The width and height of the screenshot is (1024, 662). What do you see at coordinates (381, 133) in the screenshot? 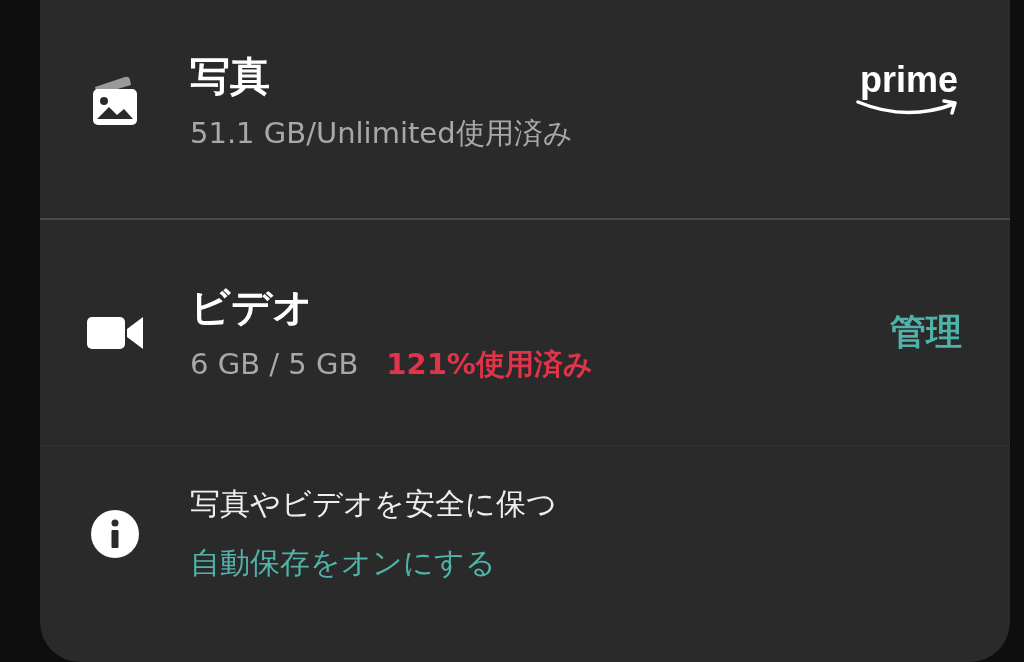
I see `storage-usage: 51.1 GB/Unlimited使用済み` at bounding box center [381, 133].